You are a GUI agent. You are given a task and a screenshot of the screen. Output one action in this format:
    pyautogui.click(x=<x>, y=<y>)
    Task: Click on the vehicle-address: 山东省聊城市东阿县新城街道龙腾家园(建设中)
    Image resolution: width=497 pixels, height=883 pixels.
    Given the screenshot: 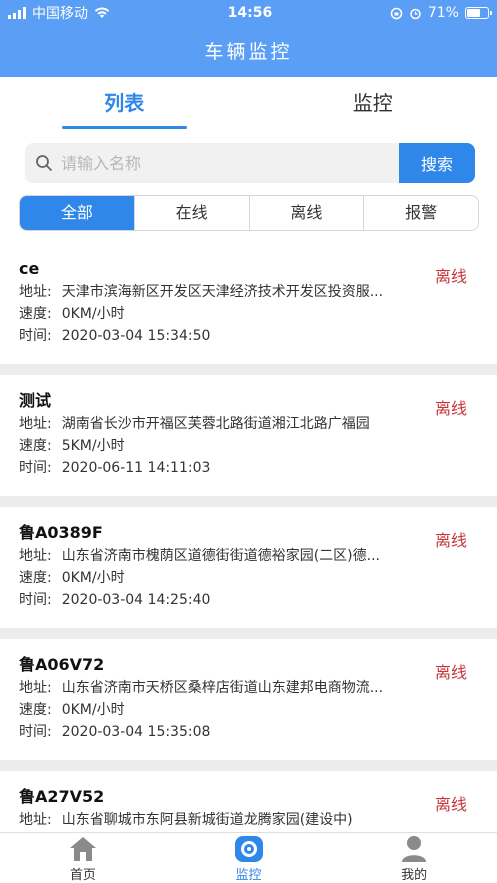 What is the action you would take?
    pyautogui.click(x=207, y=820)
    